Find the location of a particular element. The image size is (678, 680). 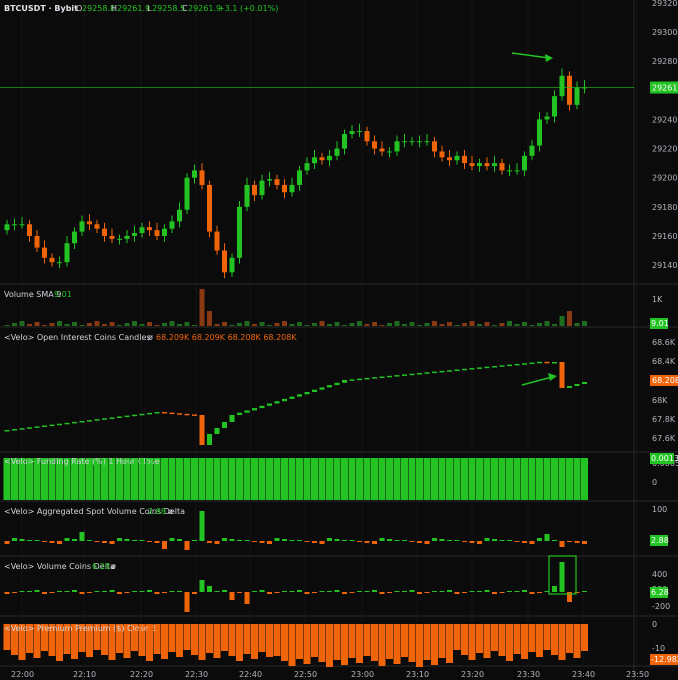

oi-badge-label: 68.208K is located at coordinates (665, 380).